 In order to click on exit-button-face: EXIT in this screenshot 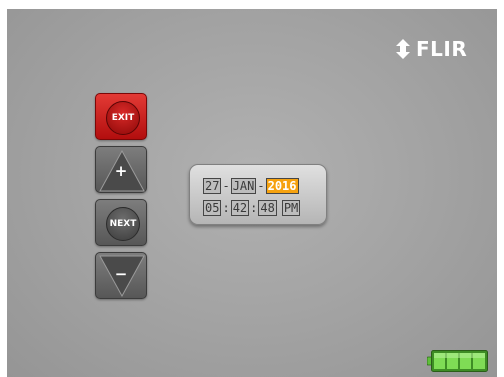, I will do `click(123, 118)`.